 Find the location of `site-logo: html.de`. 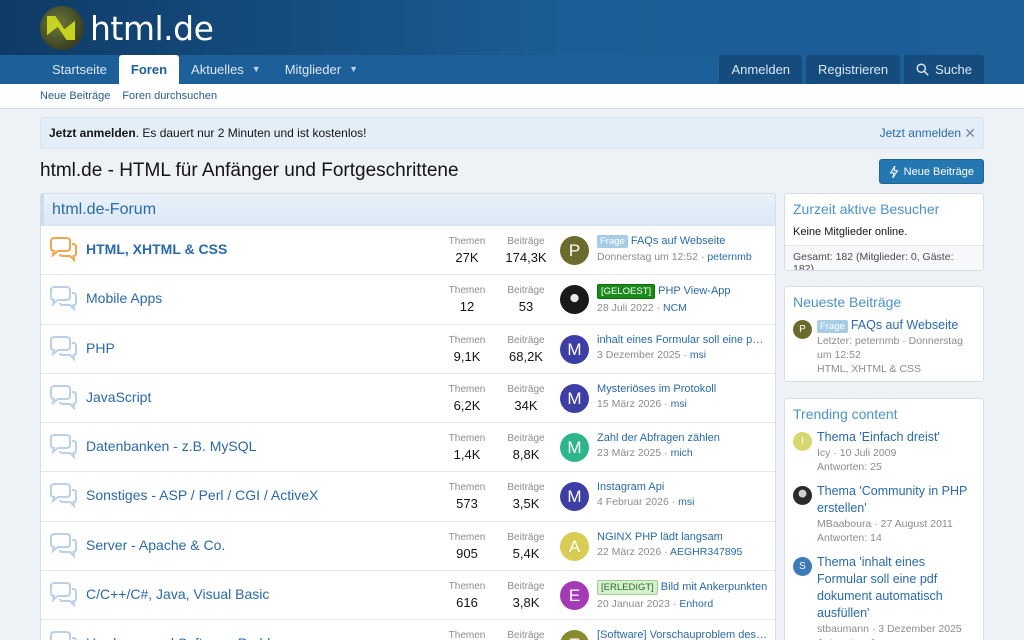

site-logo: html.de is located at coordinates (127, 28).